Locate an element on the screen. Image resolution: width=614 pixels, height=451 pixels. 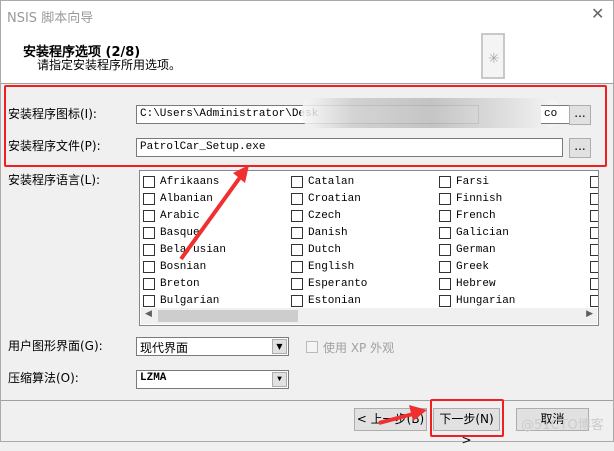
language-item: Catalan is located at coordinates (327, 181).